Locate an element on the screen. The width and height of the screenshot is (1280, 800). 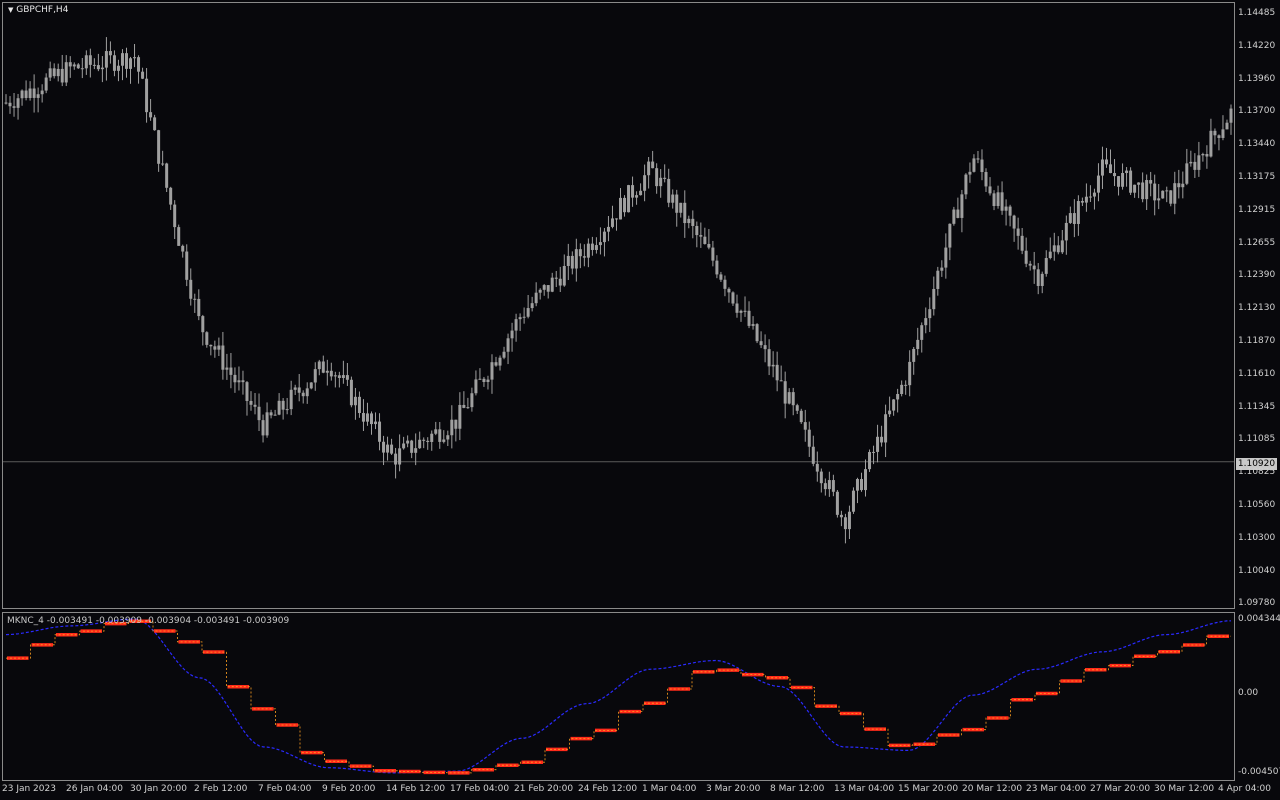
price-tick-label: 1.14485 is located at coordinates (1257, 13).